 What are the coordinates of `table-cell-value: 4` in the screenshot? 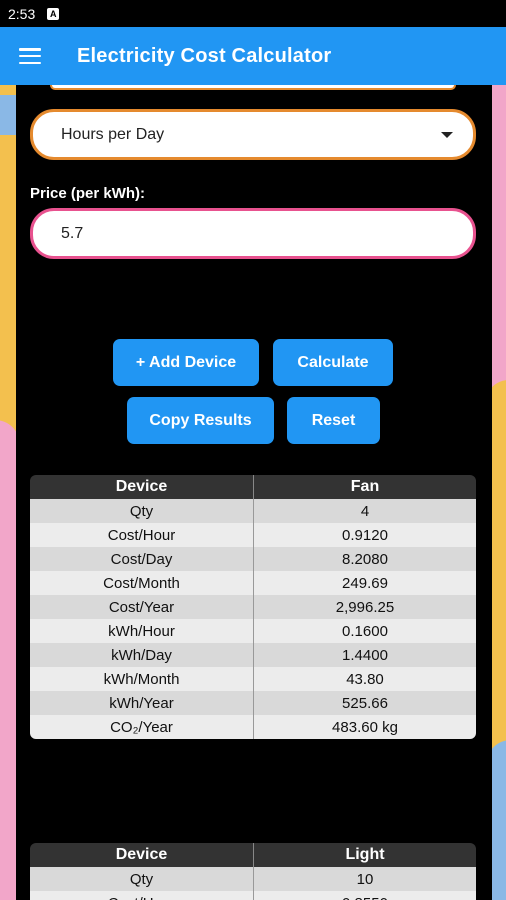 It's located at (365, 511).